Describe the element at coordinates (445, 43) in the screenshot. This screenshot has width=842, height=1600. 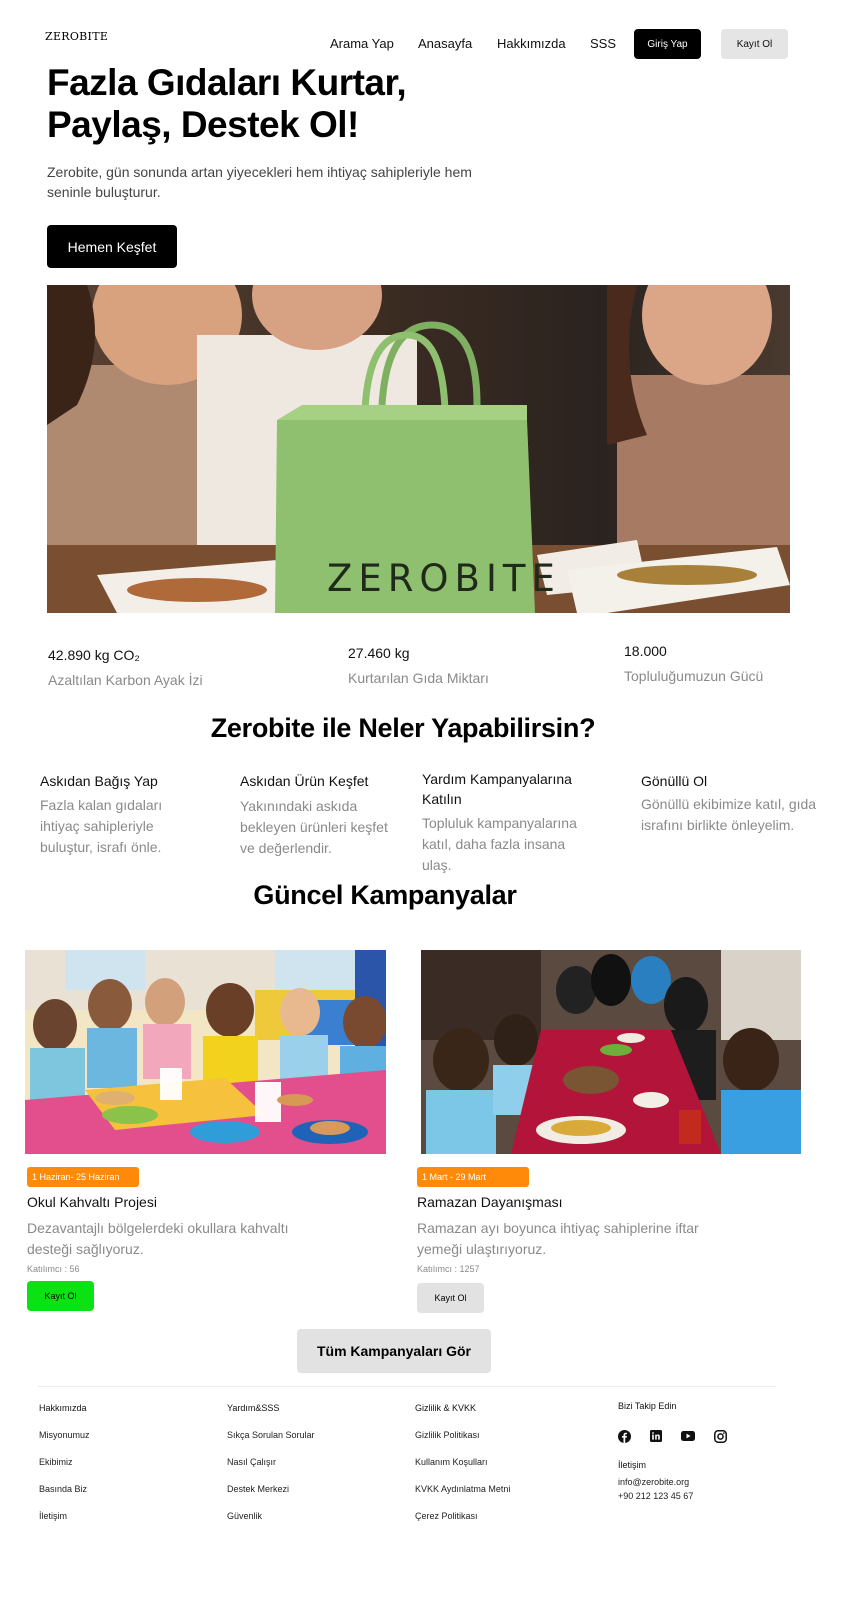
I see `nav-home: Anasayfa` at that location.